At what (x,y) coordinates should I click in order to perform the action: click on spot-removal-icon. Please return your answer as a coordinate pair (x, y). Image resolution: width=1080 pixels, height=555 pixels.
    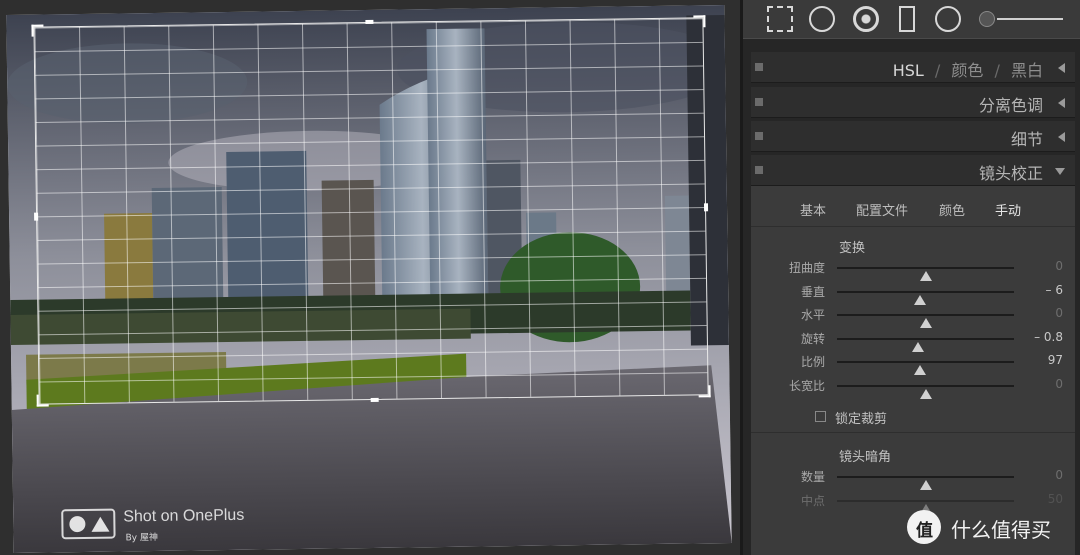
    Looking at the image, I should click on (822, 19).